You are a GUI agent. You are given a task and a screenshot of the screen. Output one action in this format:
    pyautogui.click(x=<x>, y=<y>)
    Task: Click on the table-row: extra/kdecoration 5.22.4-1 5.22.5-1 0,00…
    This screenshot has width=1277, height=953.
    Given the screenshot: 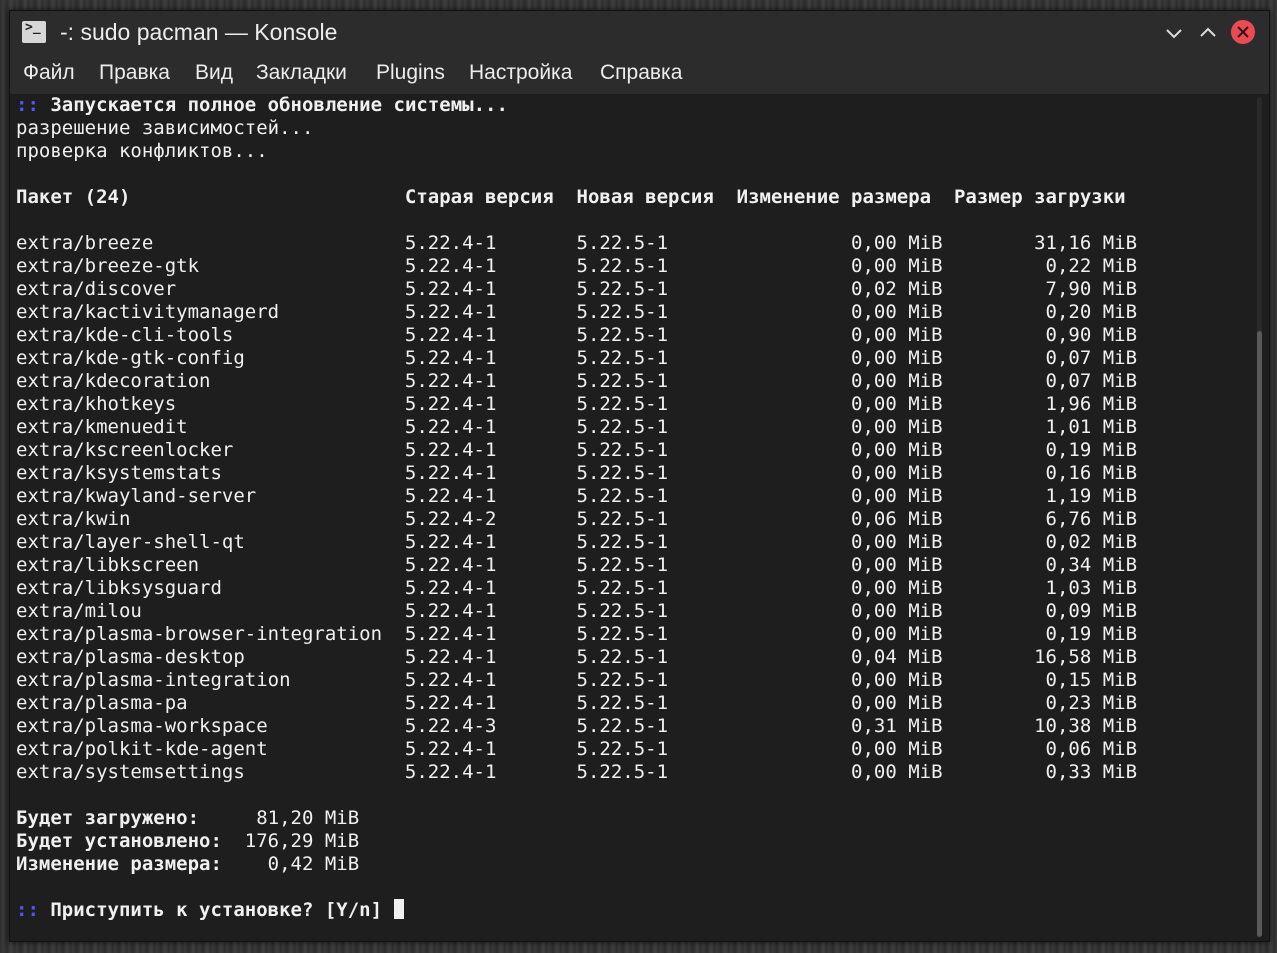 What is the action you would take?
    pyautogui.click(x=577, y=381)
    